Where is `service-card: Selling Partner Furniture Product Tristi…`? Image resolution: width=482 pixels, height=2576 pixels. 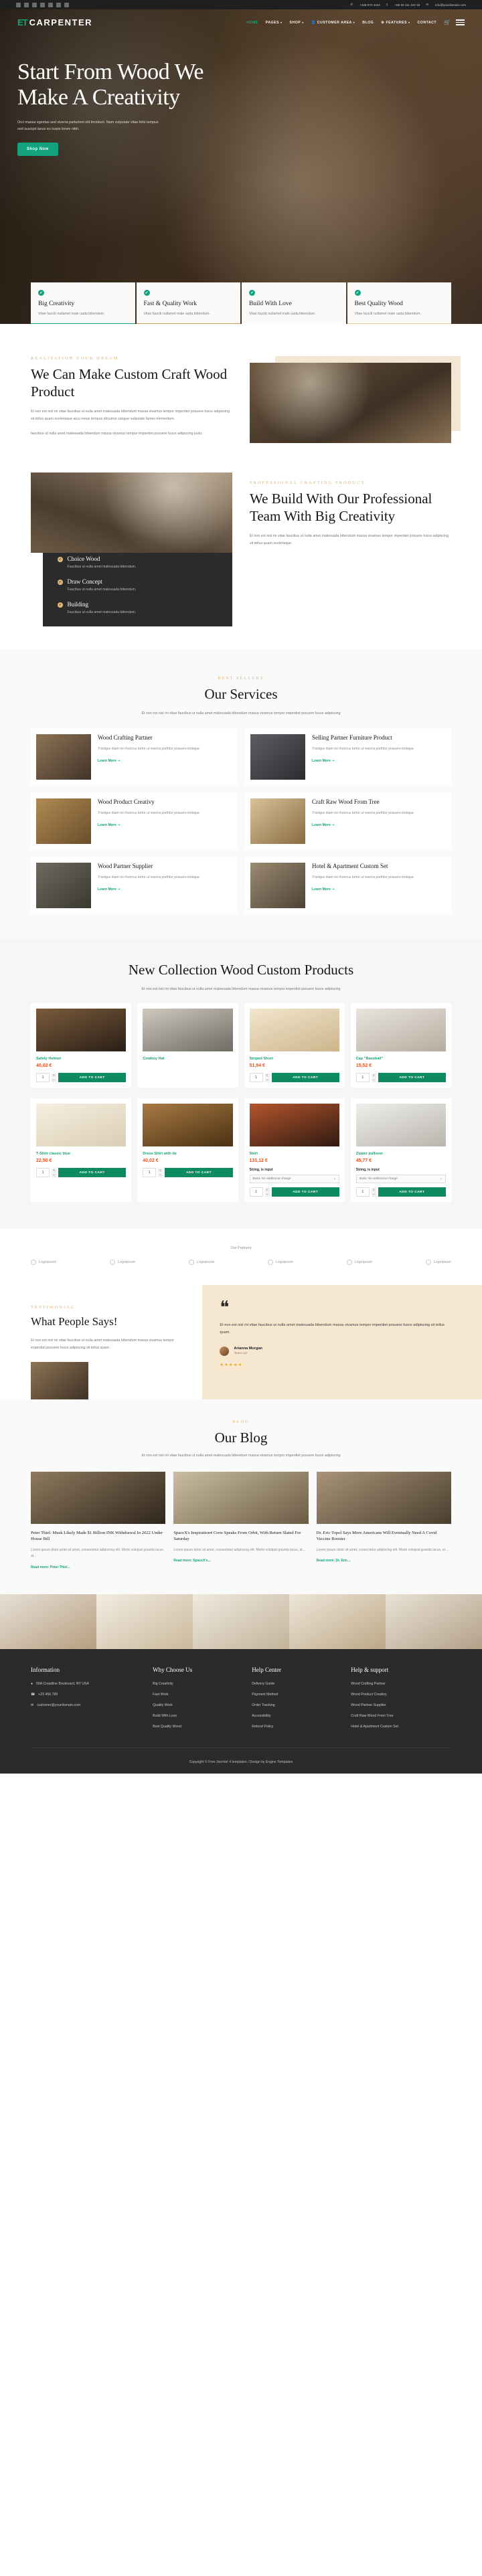 service-card: Selling Partner Furniture Product Tristi… is located at coordinates (348, 758).